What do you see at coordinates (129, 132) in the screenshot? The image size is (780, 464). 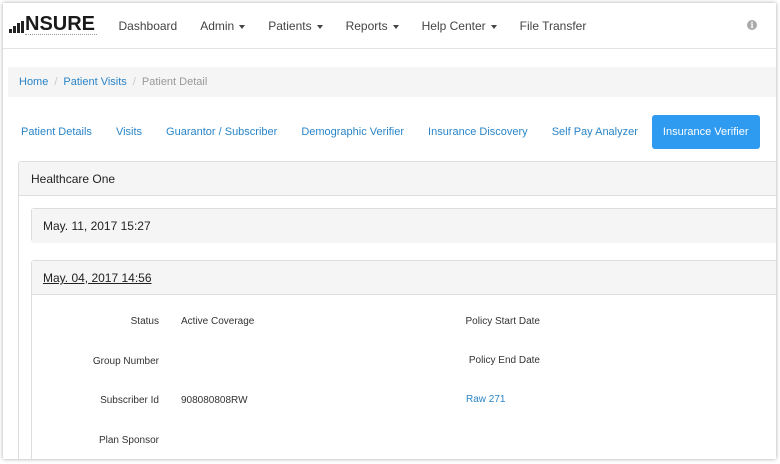 I see `tab-visits: Visits` at bounding box center [129, 132].